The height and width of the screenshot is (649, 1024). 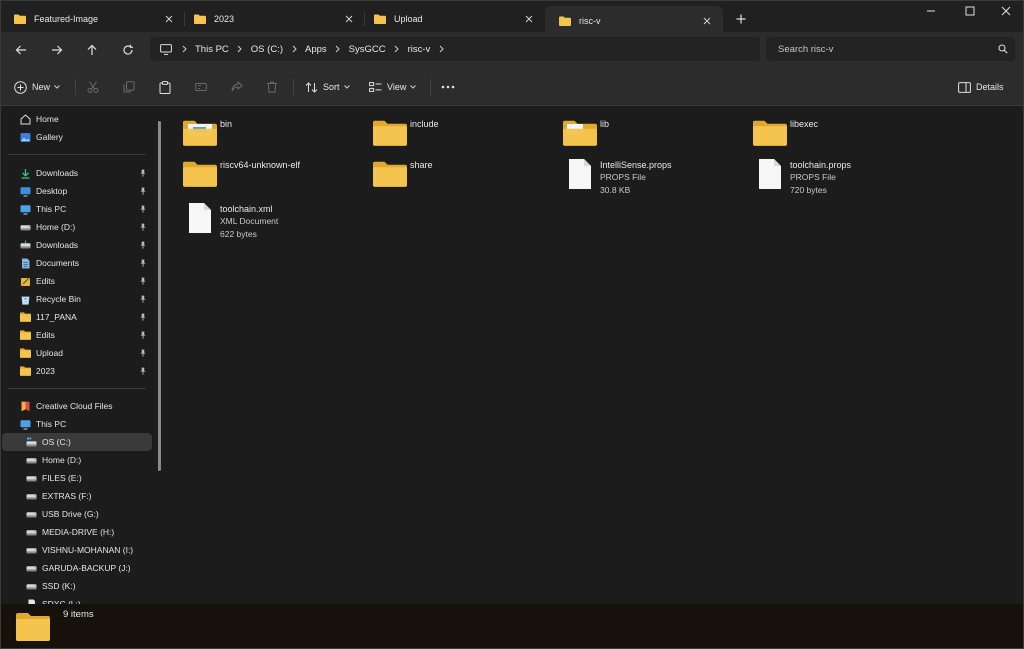 What do you see at coordinates (452, 19) in the screenshot?
I see `tab-upload: Upload` at bounding box center [452, 19].